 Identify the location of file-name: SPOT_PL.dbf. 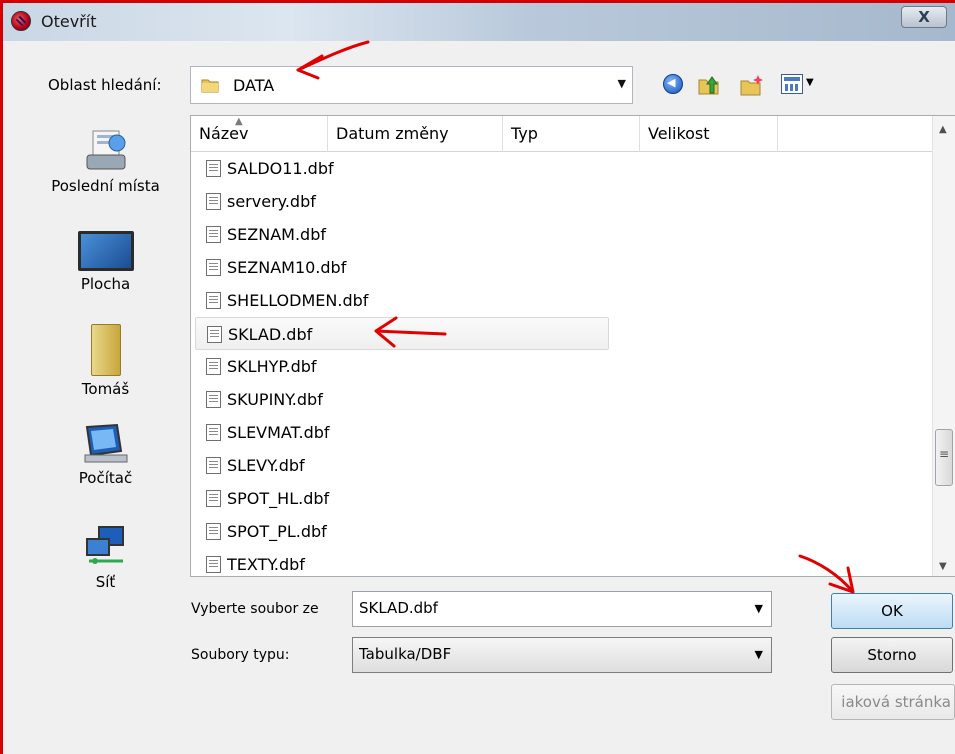
(277, 531).